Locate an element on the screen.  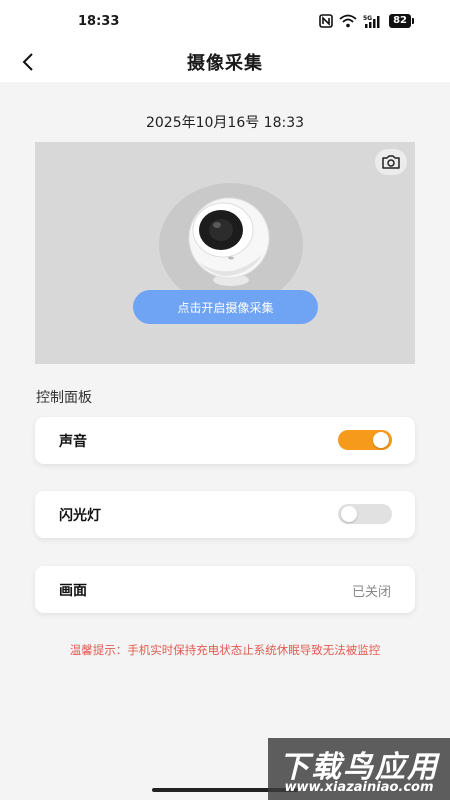
camera-icon is located at coordinates (391, 162).